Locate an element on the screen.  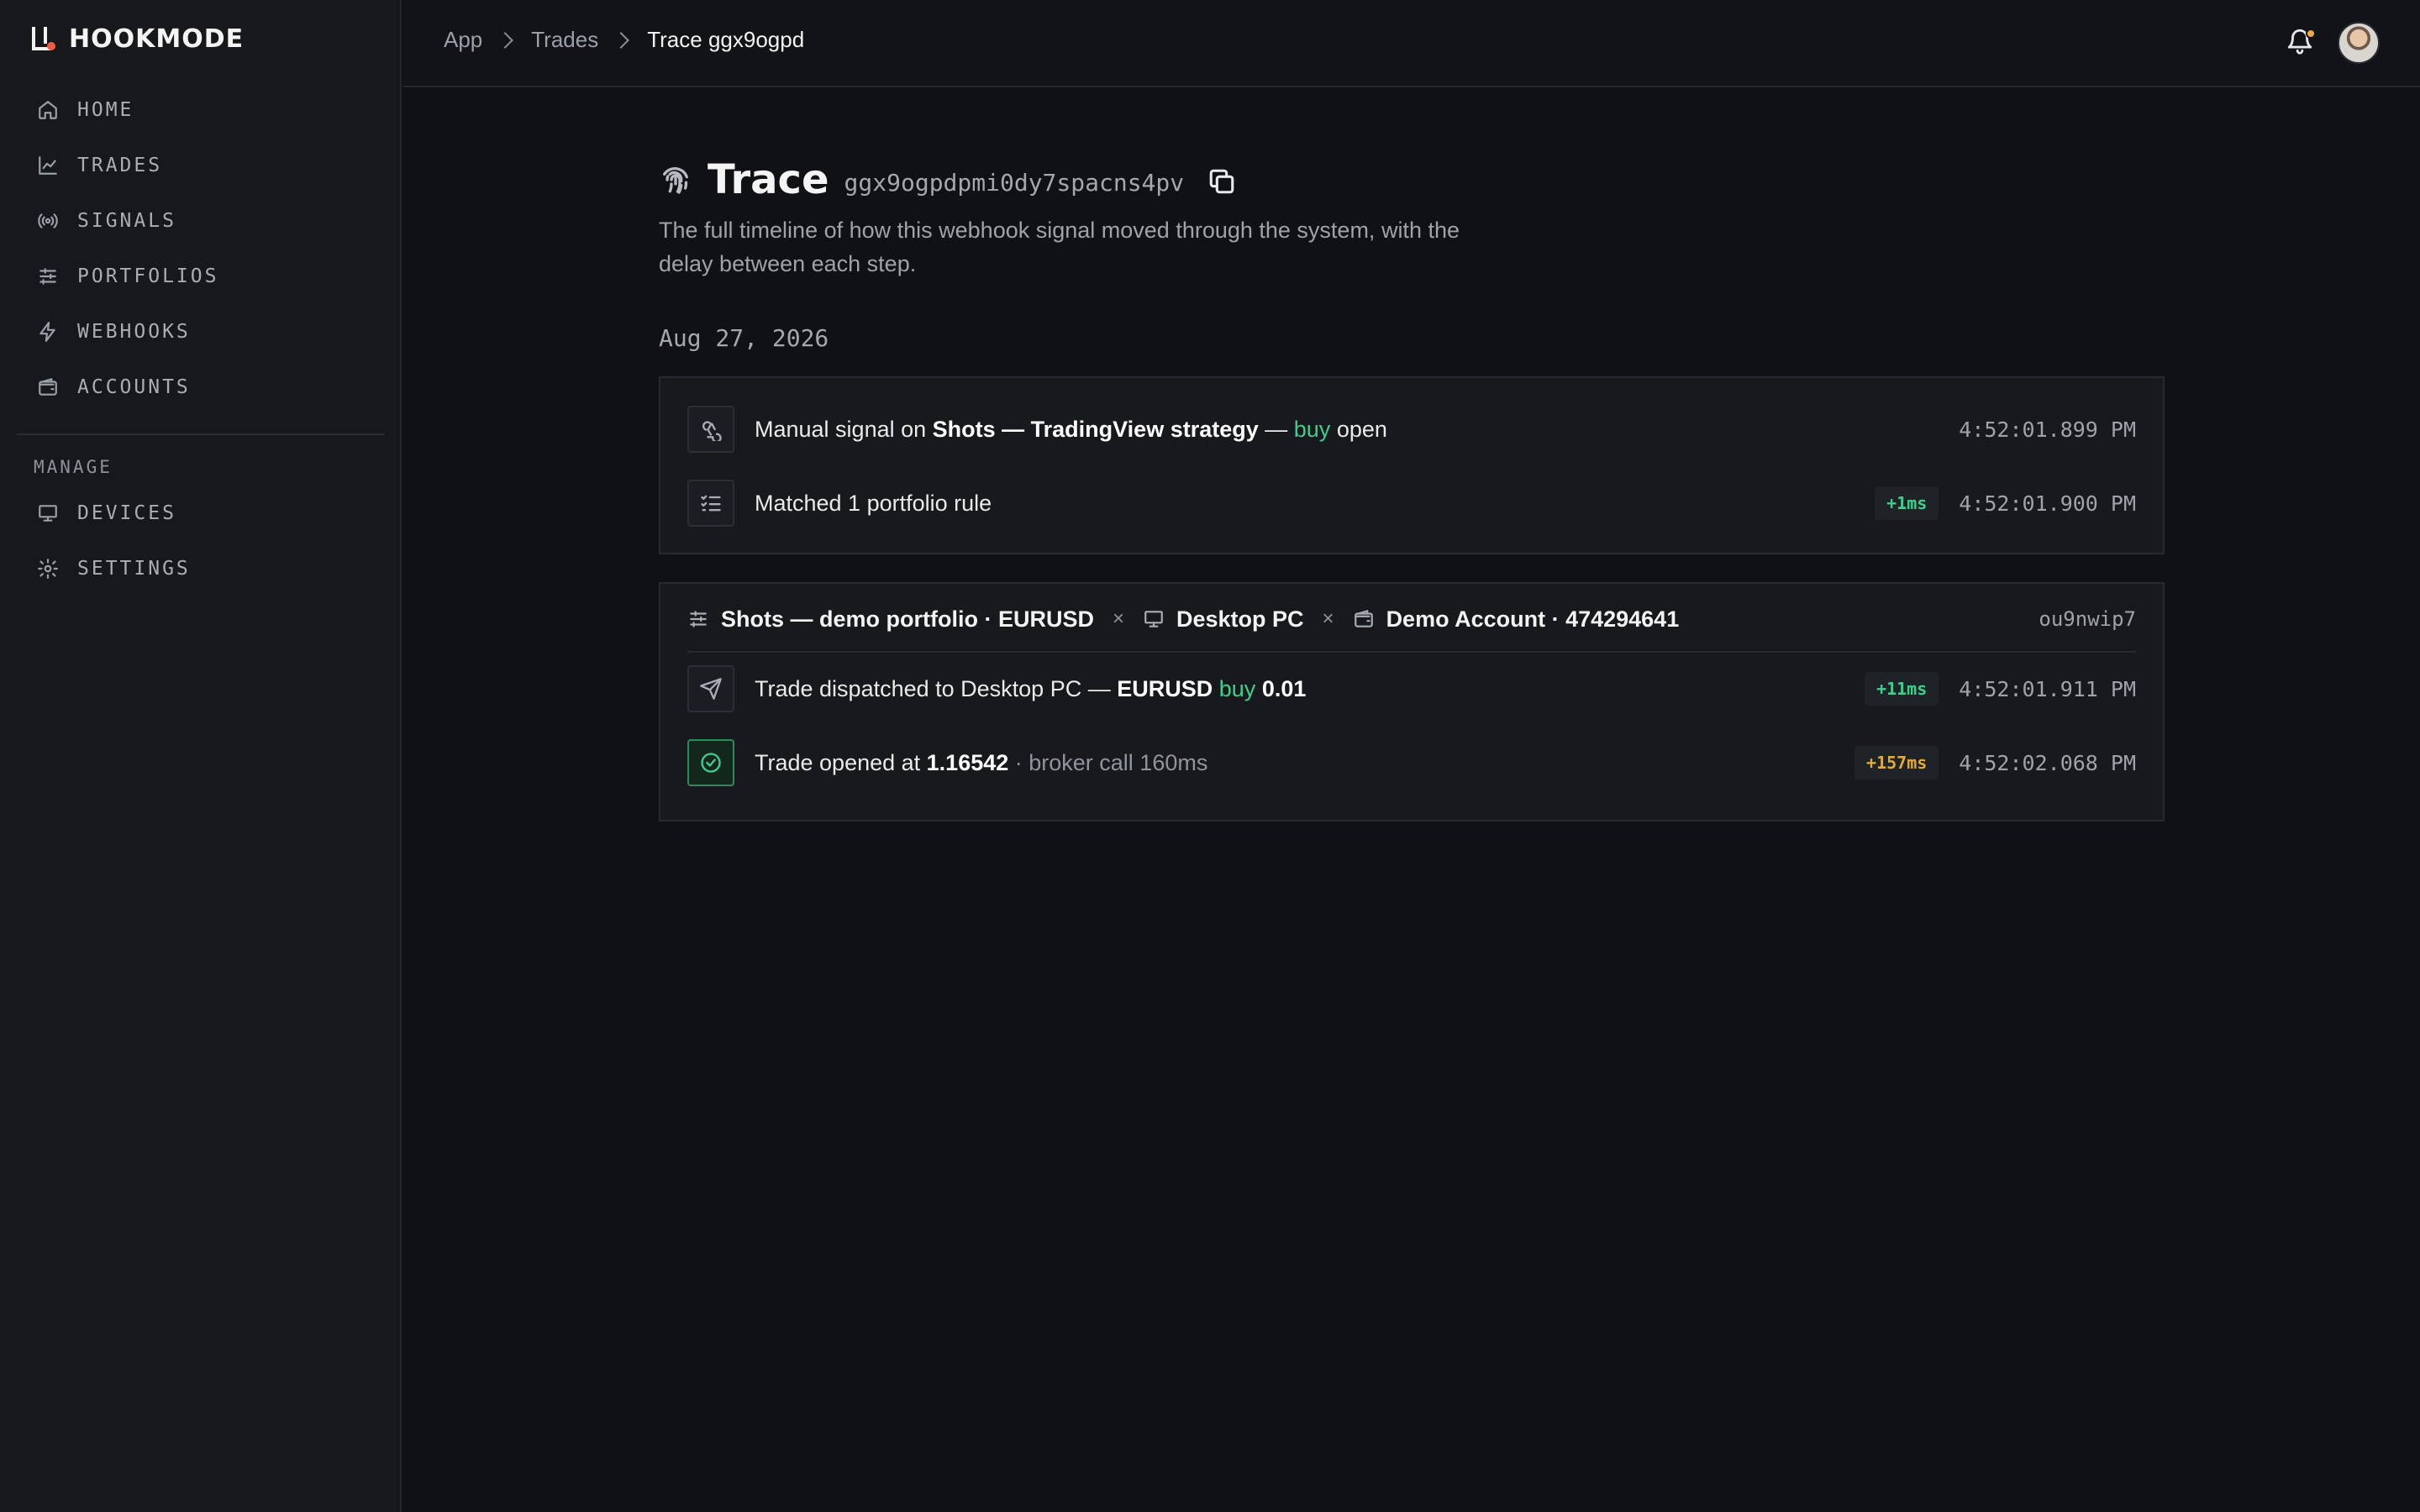
timestamp: 4:52:01.899 PM is located at coordinates (2047, 429).